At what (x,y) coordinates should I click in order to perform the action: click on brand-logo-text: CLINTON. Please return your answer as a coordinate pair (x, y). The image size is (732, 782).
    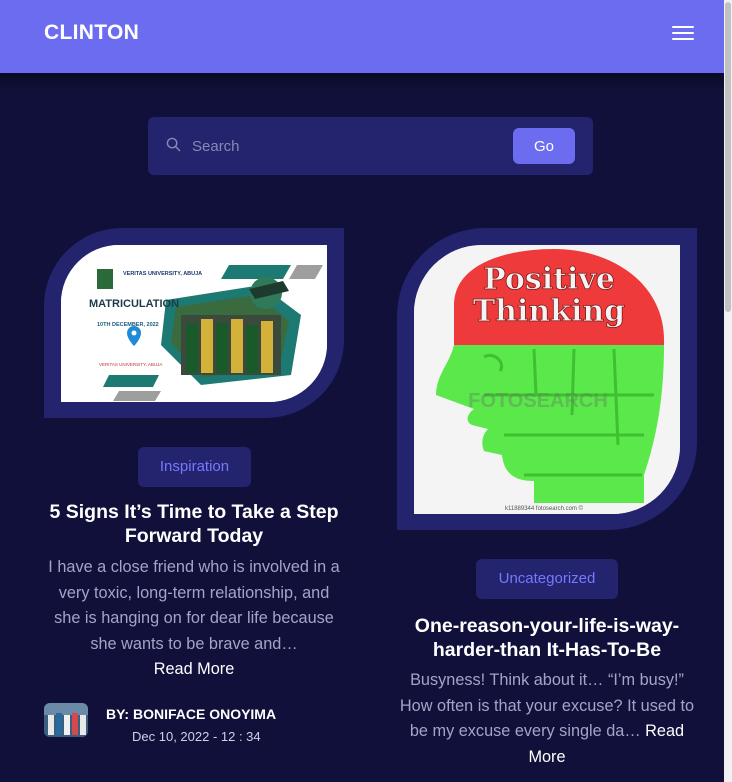
    Looking at the image, I should click on (91, 33).